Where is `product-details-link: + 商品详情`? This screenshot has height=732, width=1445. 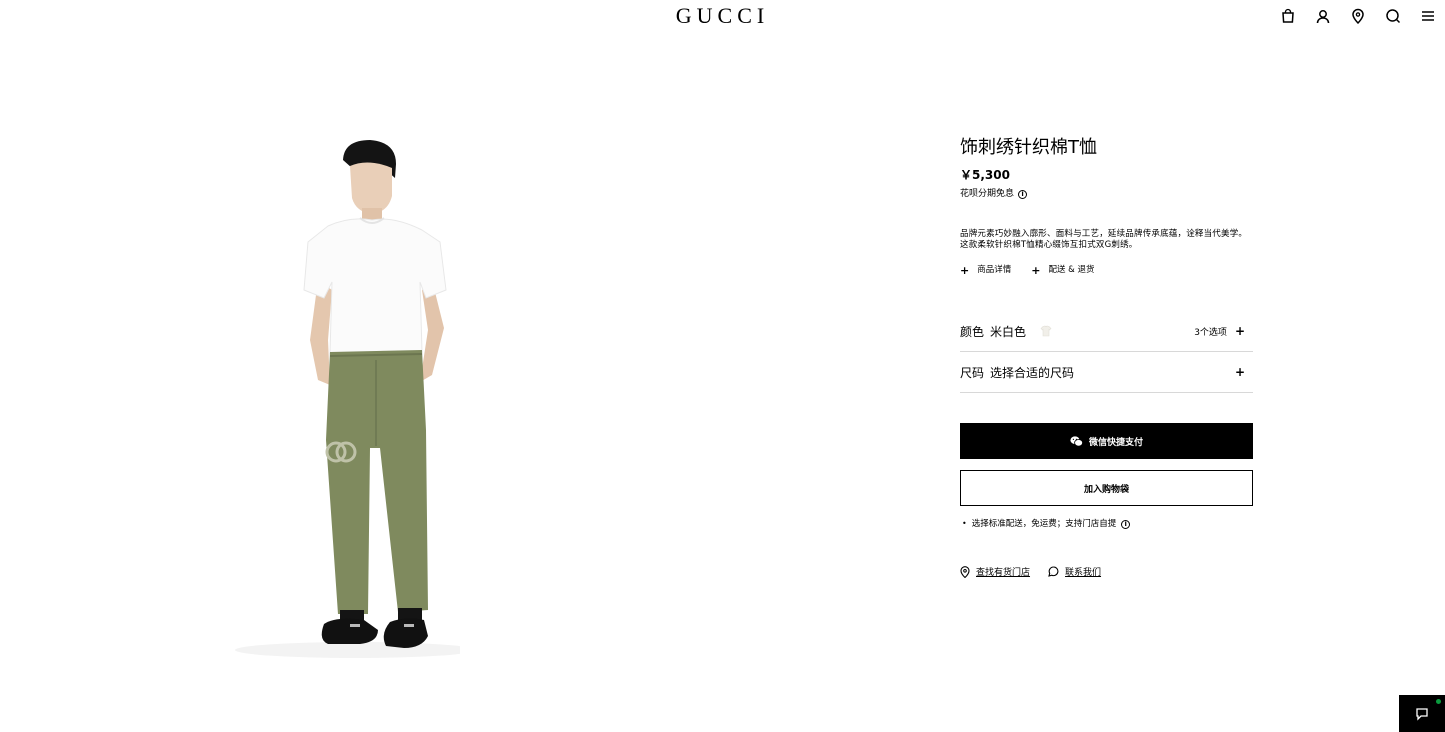 product-details-link: + 商品详情 is located at coordinates (985, 270).